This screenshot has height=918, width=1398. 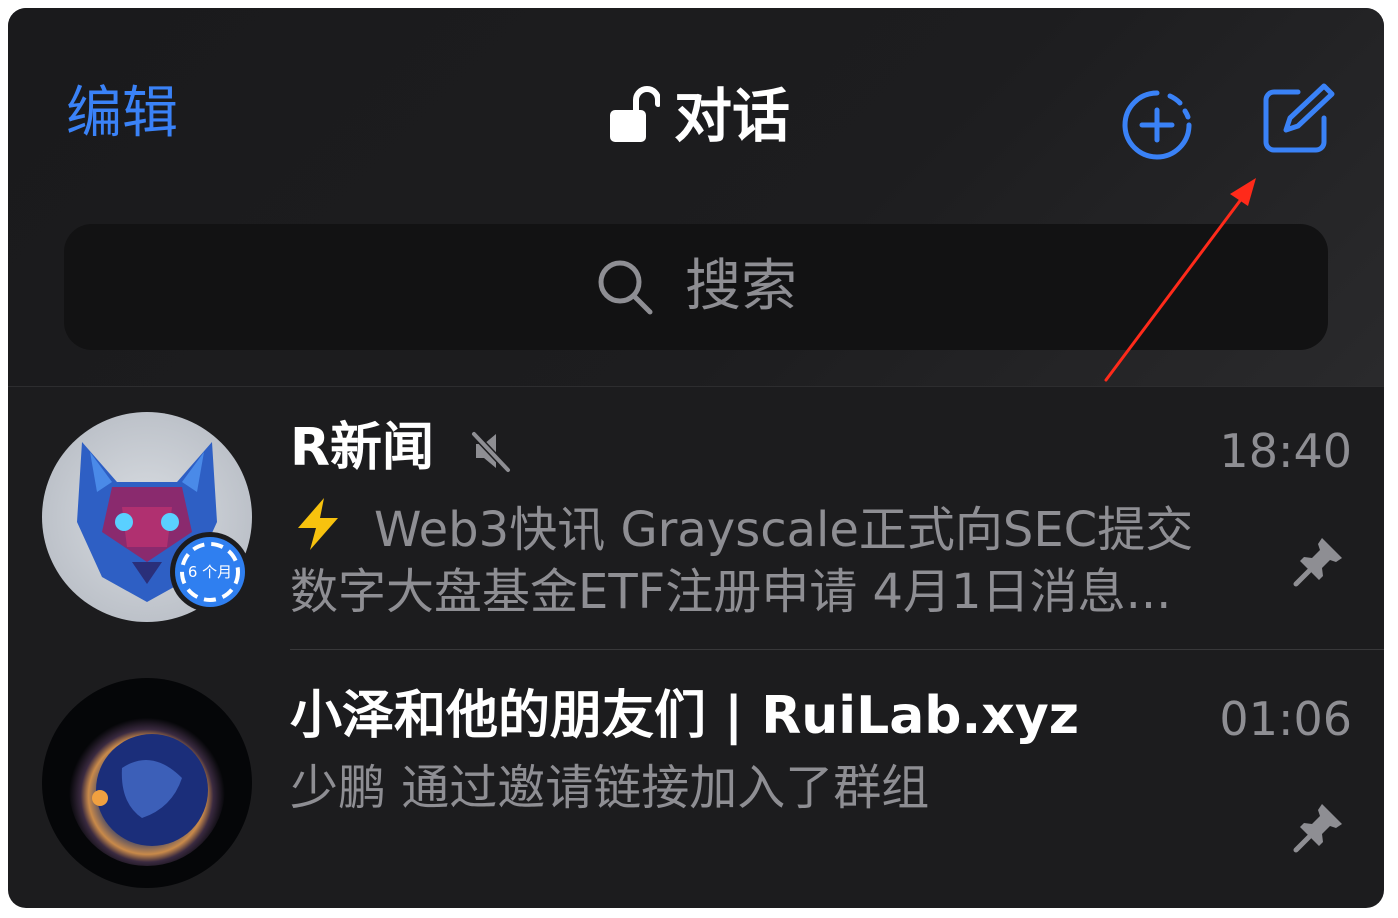 What do you see at coordinates (210, 572) in the screenshot?
I see `story-badge: 6 个月` at bounding box center [210, 572].